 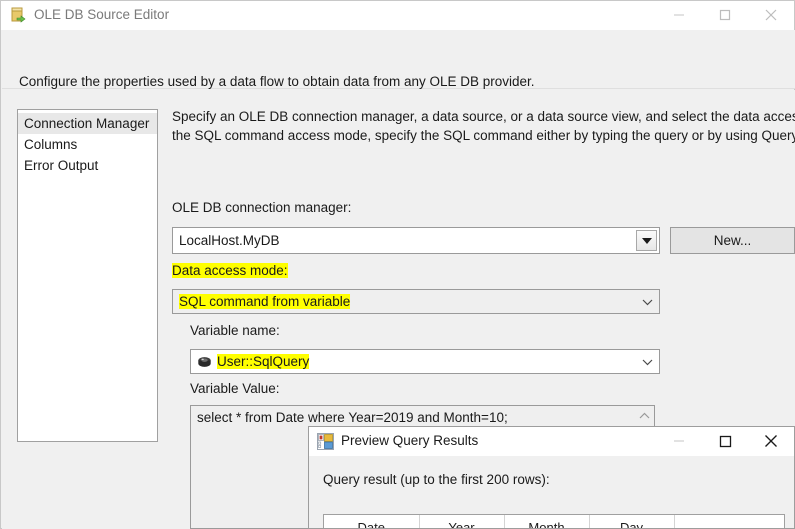 I want to click on sidebar-item-connection-manager: Connection Manager, so click(x=87, y=123).